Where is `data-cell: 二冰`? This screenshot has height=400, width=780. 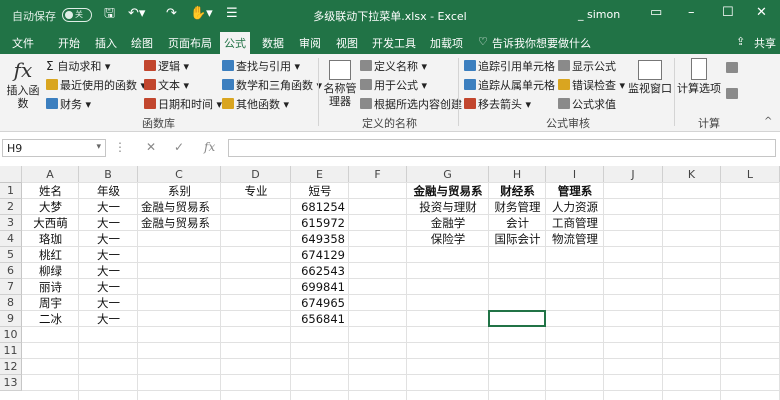
data-cell: 二冰 is located at coordinates (50, 319).